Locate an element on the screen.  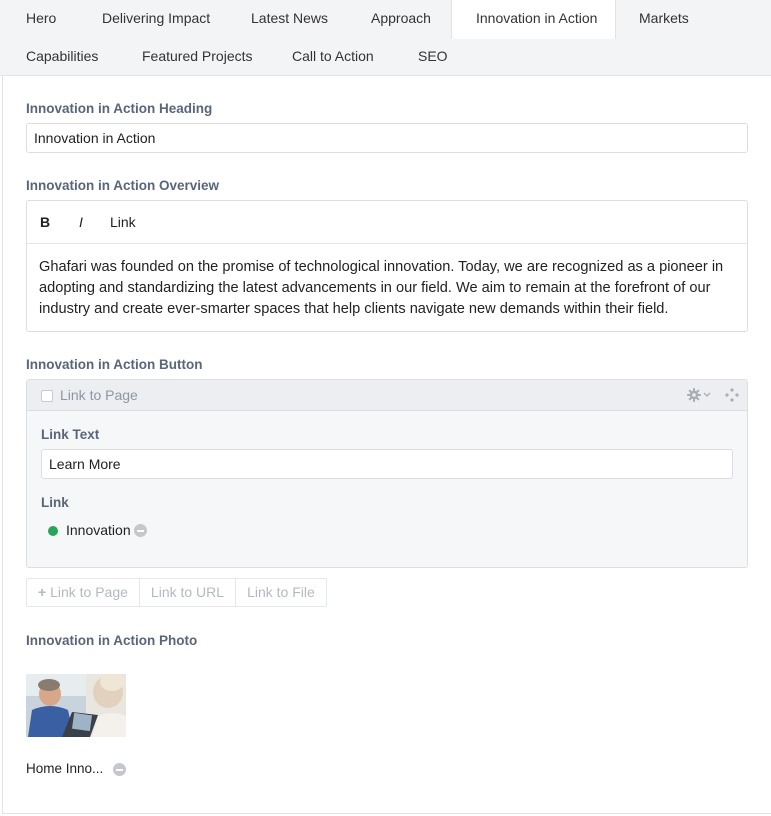
tab-seo: SEO is located at coordinates (433, 57).